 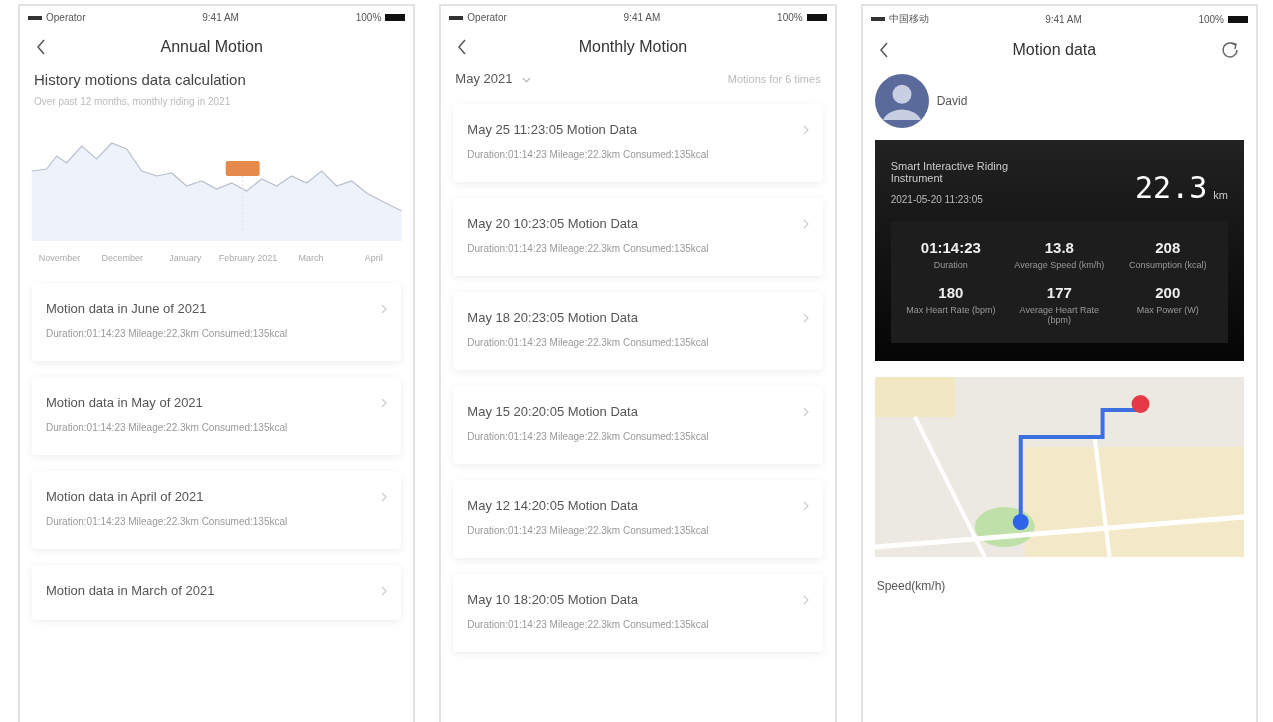 I want to click on record-title: Motion data in June of 2021, so click(x=126, y=308).